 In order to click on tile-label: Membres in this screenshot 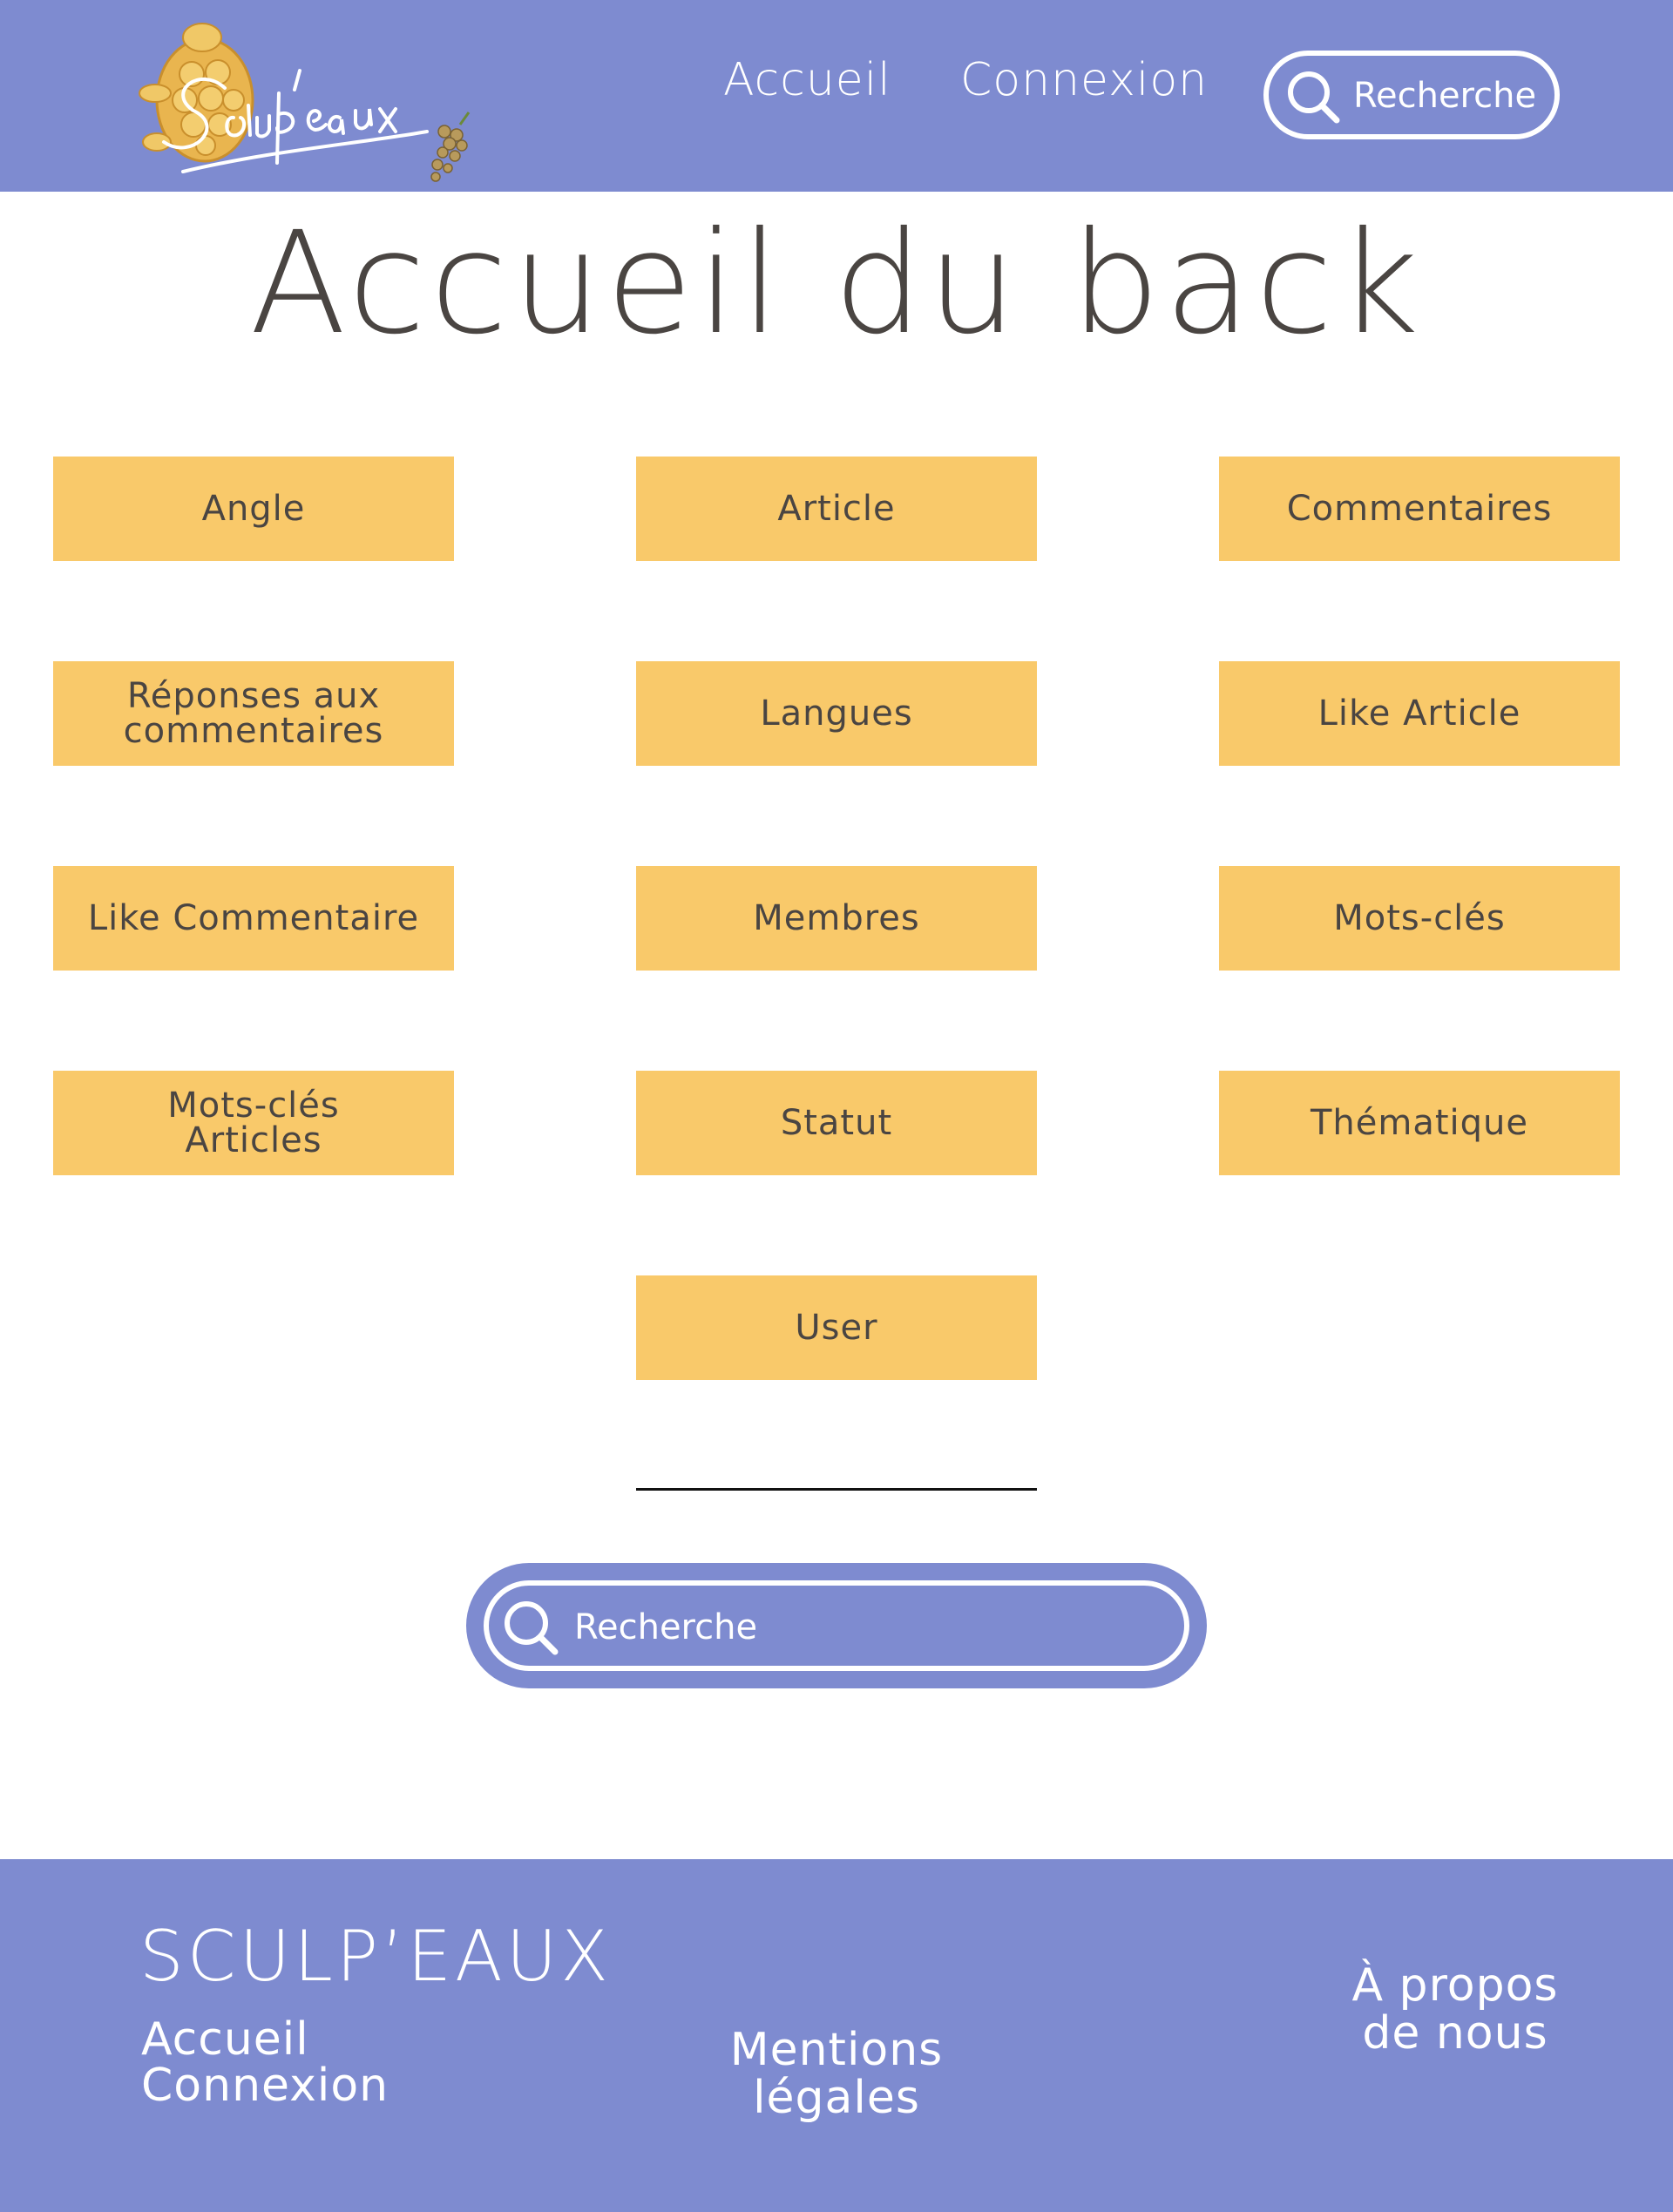, I will do `click(836, 918)`.